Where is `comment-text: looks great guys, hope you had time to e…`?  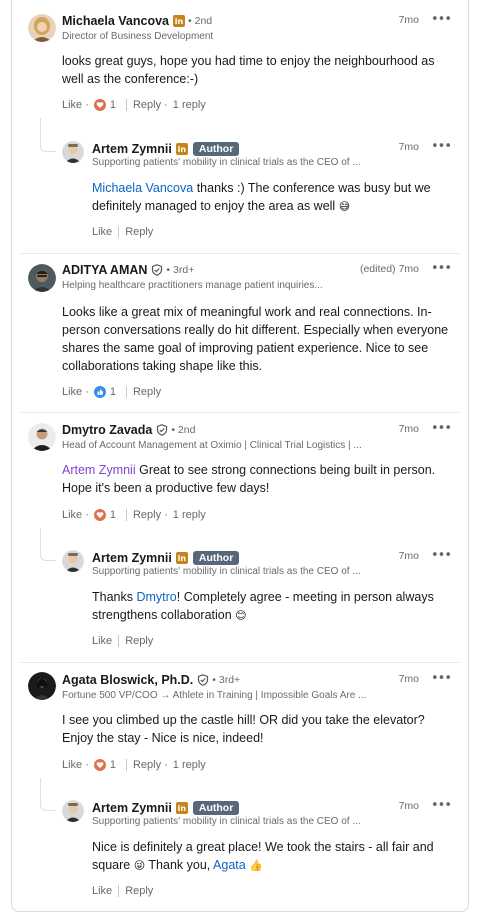
comment-text: looks great guys, hope you had time to e… is located at coordinates (248, 70).